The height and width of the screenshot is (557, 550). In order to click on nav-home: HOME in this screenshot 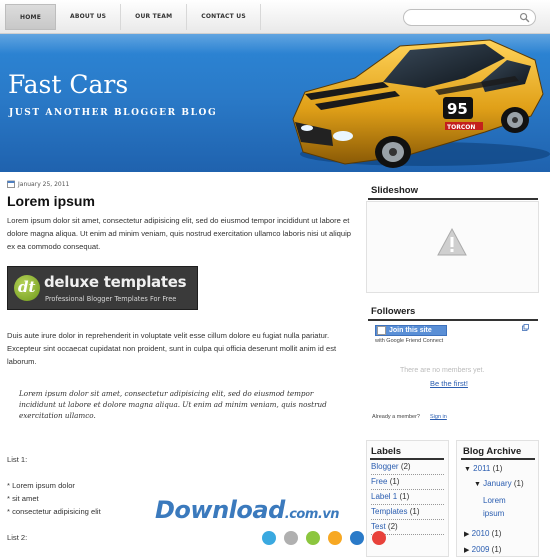, I will do `click(30, 17)`.